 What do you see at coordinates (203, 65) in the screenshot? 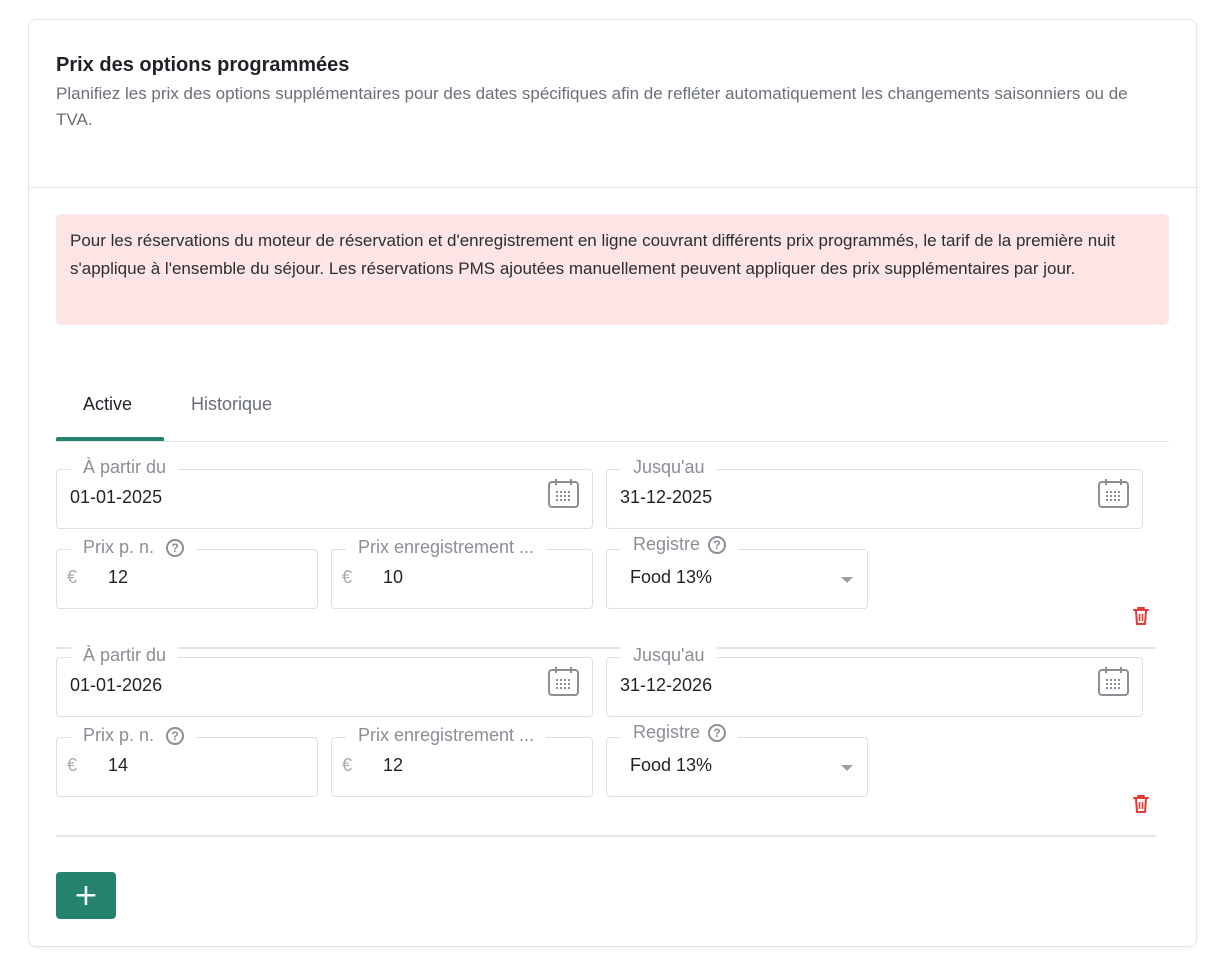
I see `section-title: Prix des options programmées` at bounding box center [203, 65].